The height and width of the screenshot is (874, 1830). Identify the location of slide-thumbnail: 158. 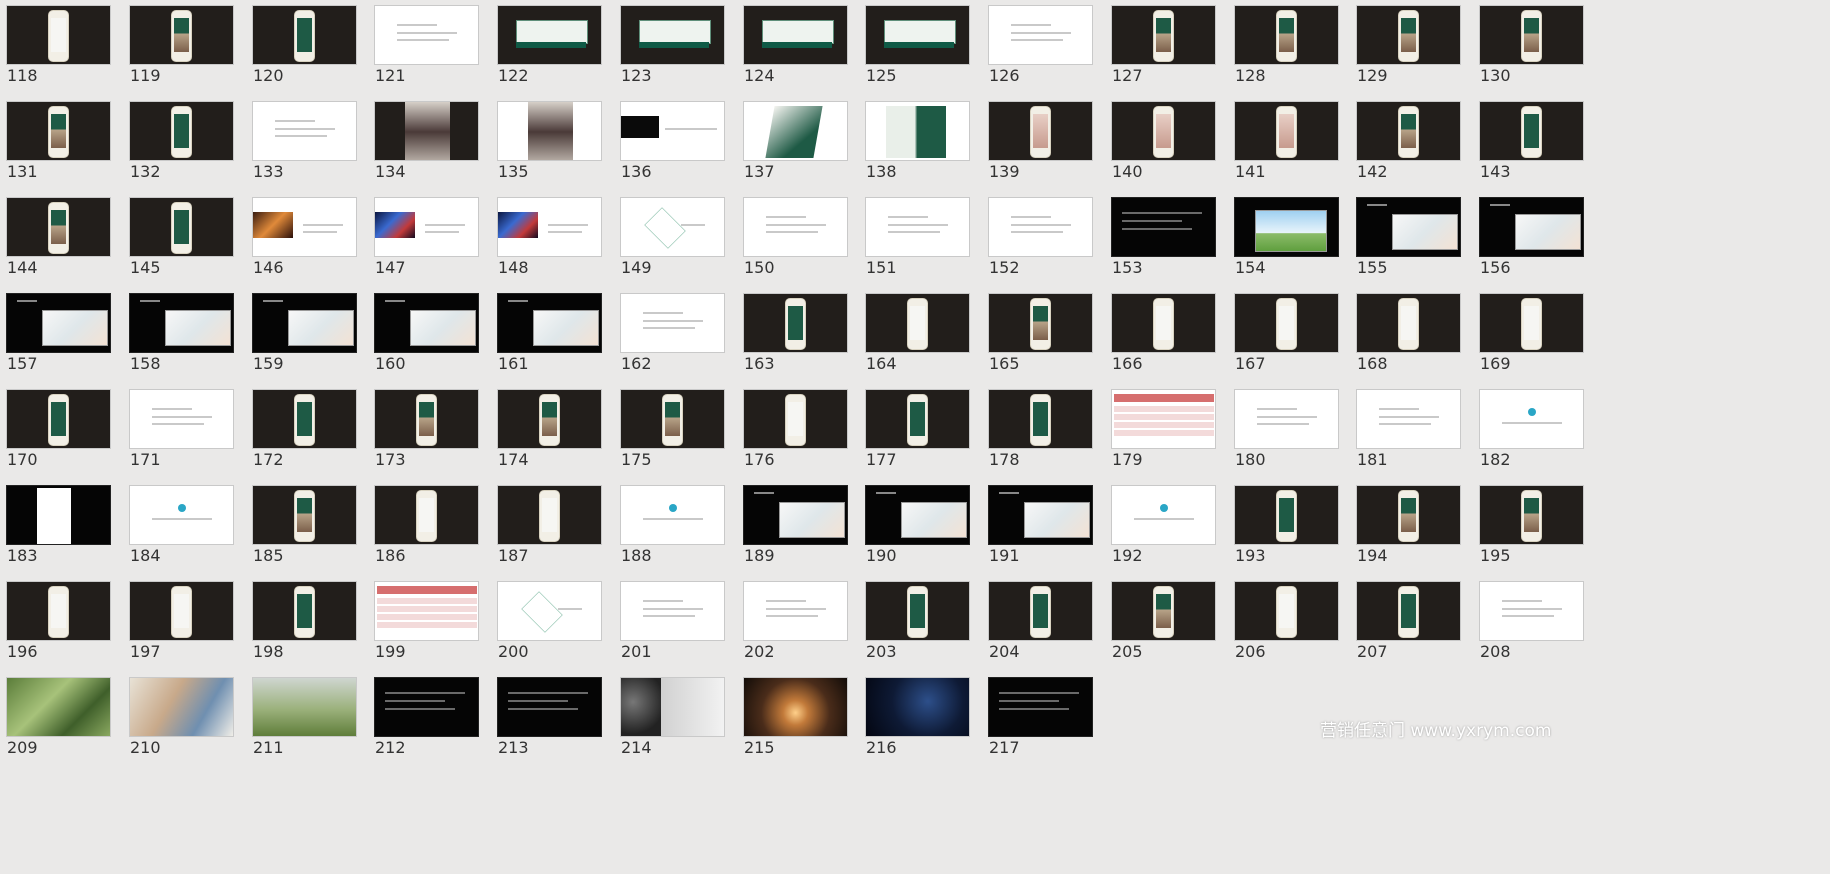
(180, 335).